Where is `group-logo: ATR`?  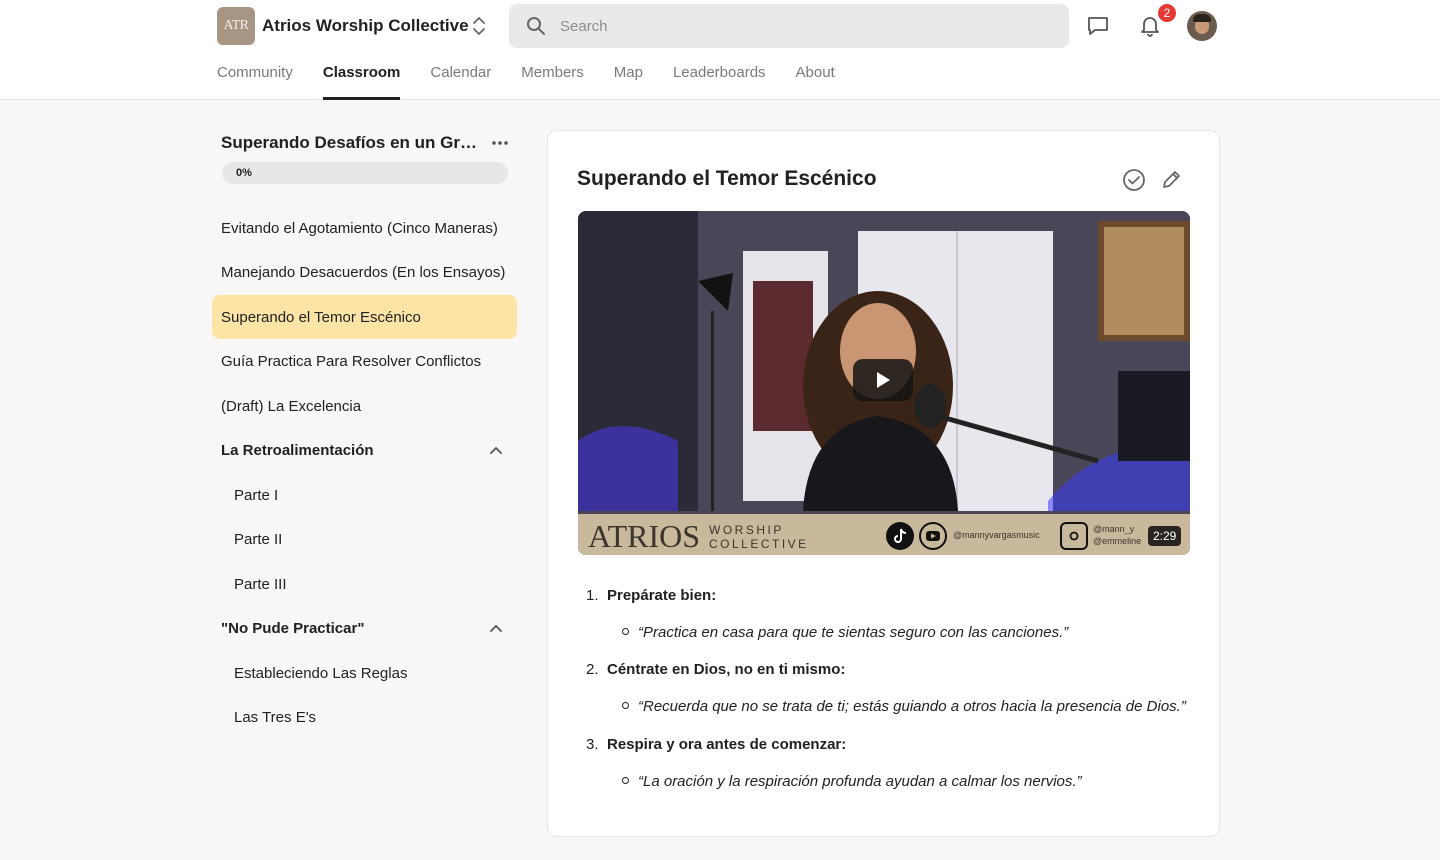 group-logo: ATR is located at coordinates (236, 26).